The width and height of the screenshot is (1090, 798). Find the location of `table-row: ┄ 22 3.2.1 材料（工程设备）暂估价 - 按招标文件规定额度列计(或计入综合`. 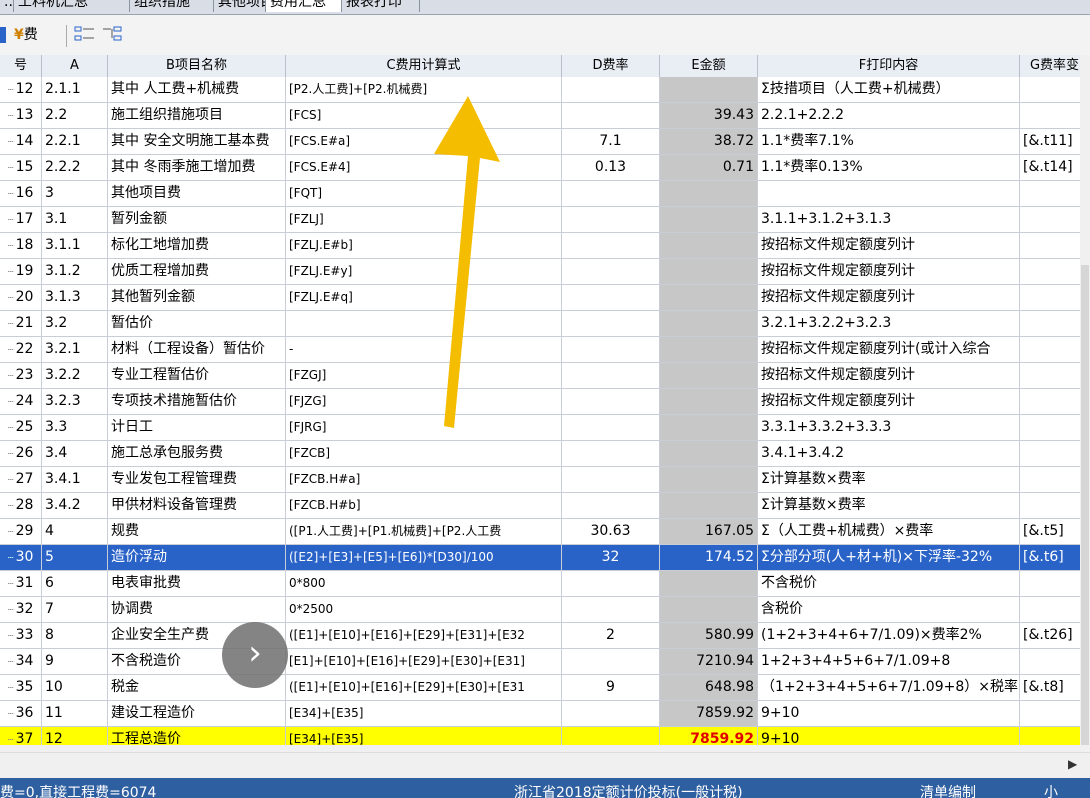

table-row: ┄ 22 3.2.1 材料（工程设备）暂估价 - 按招标文件规定额度列计(或计入综合 is located at coordinates (540, 350).